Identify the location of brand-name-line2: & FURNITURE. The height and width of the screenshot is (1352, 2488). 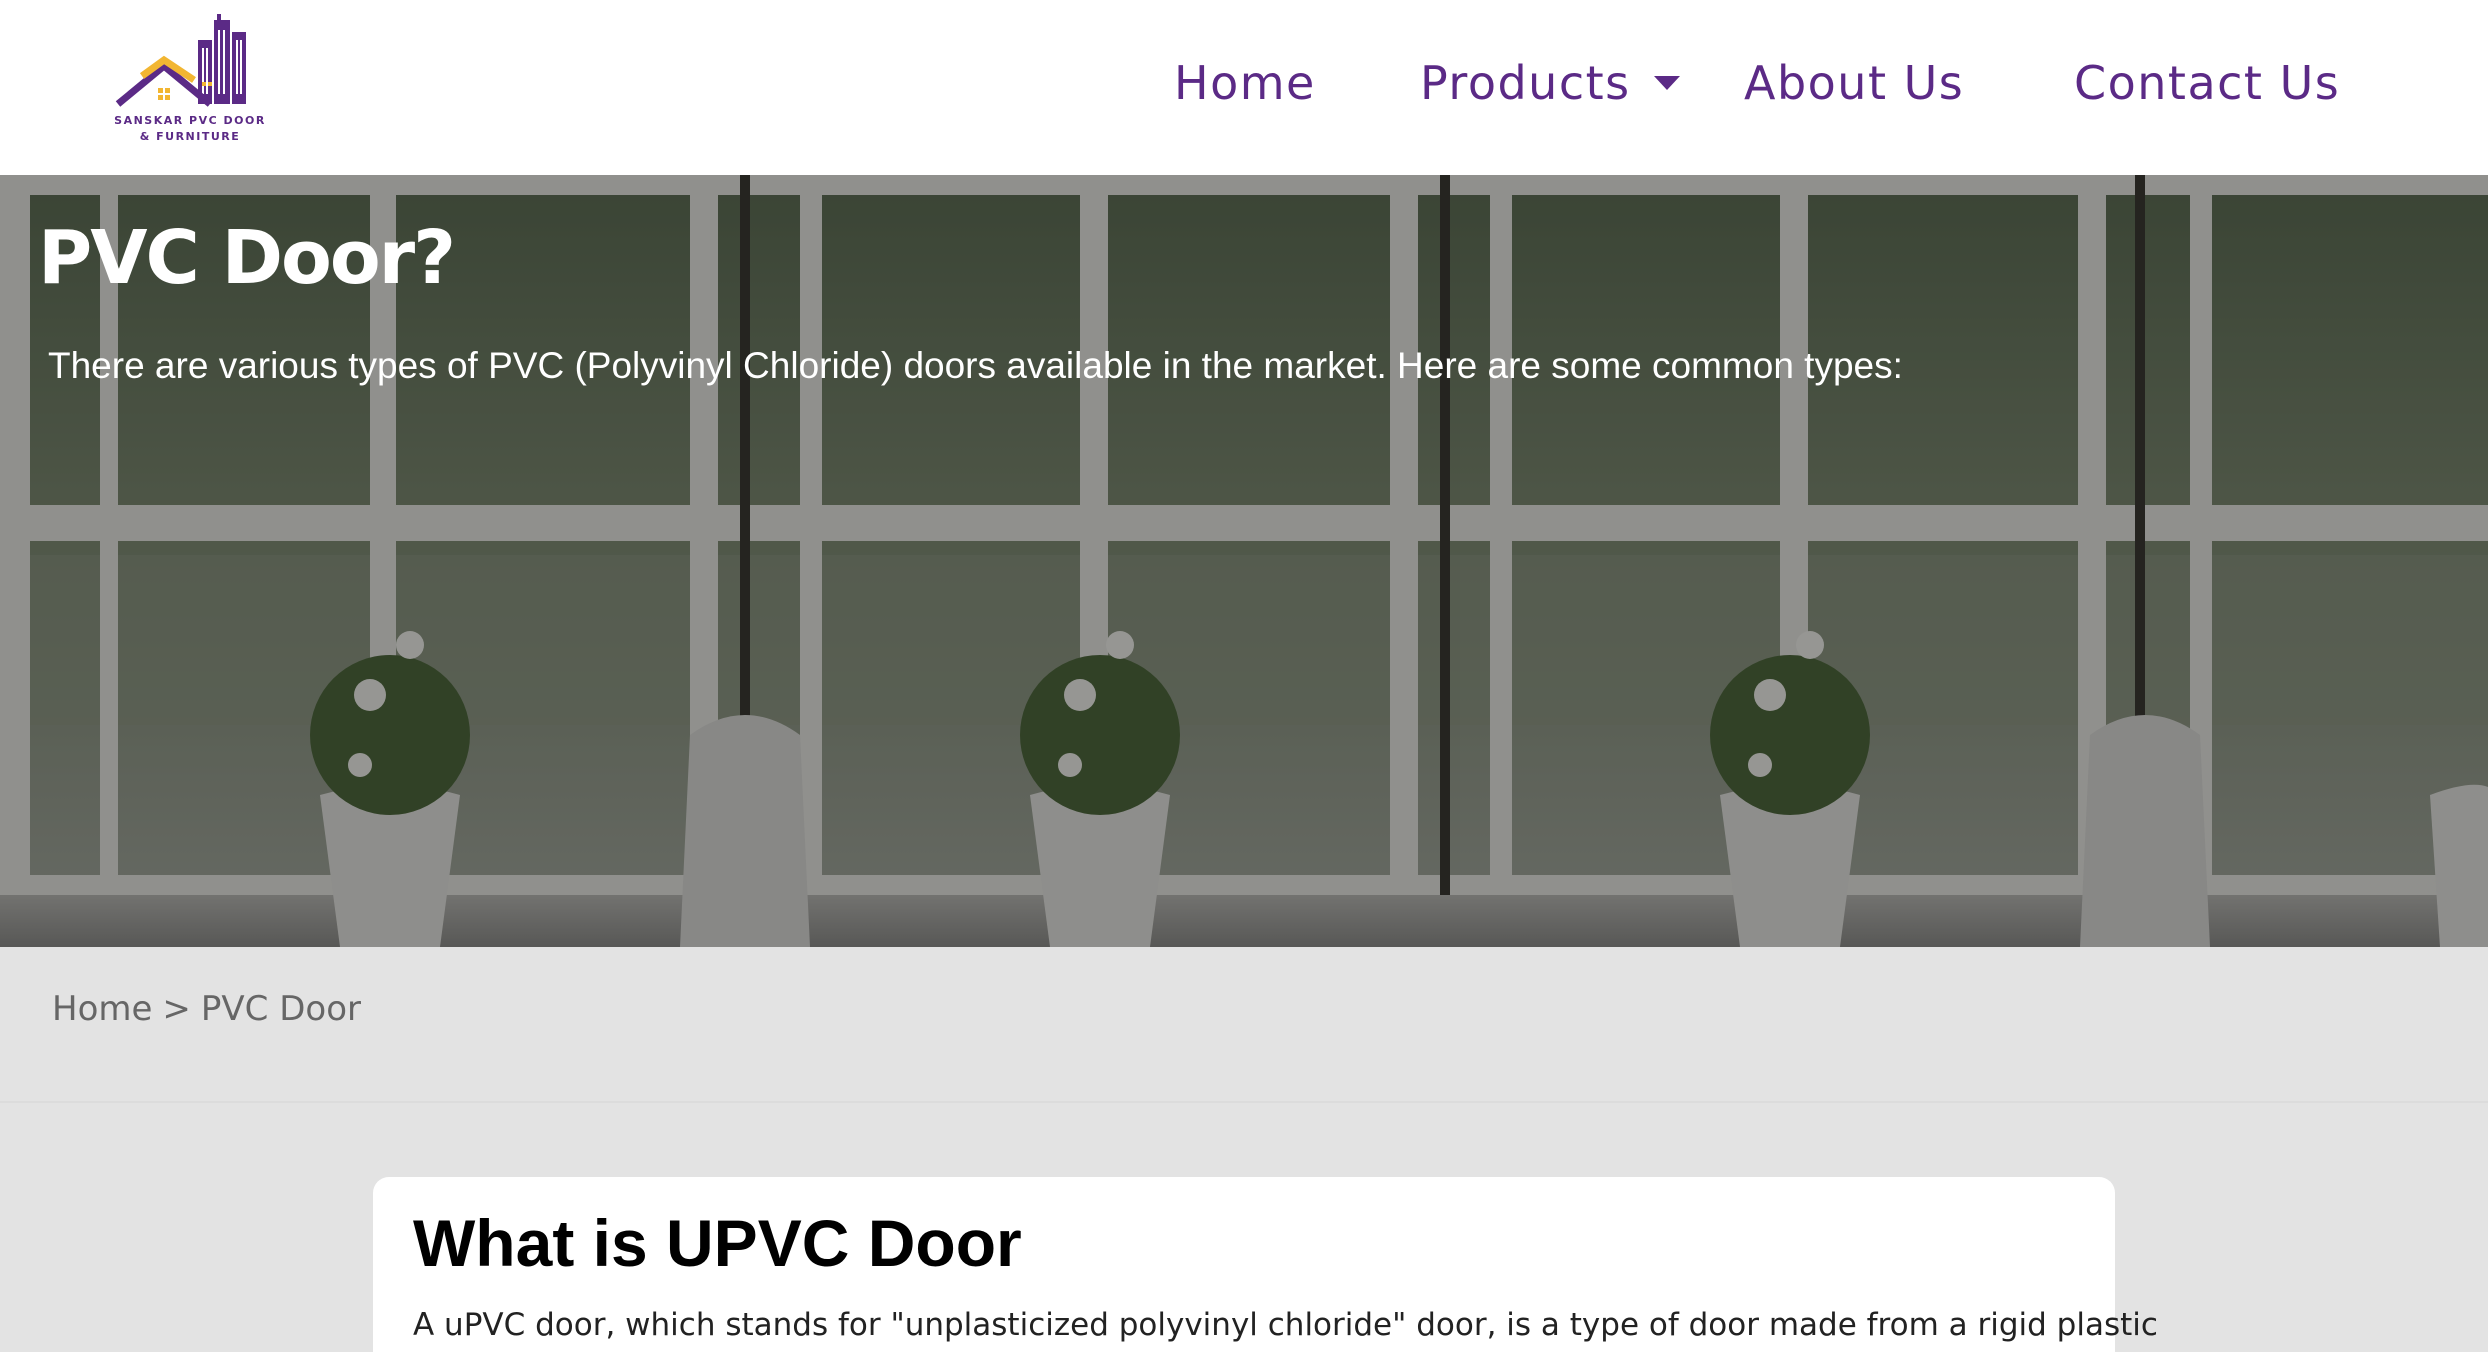
(190, 136).